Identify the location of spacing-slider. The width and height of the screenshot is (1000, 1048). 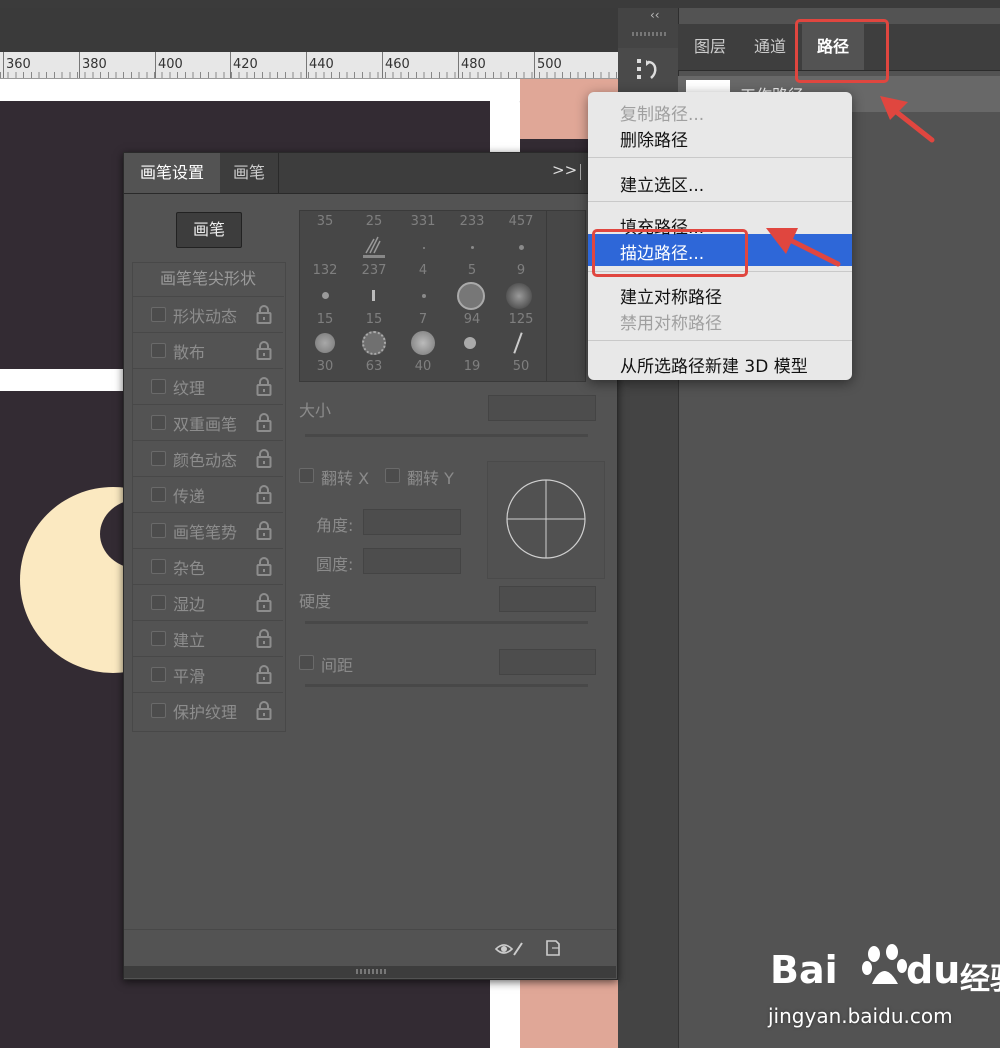
(446, 685).